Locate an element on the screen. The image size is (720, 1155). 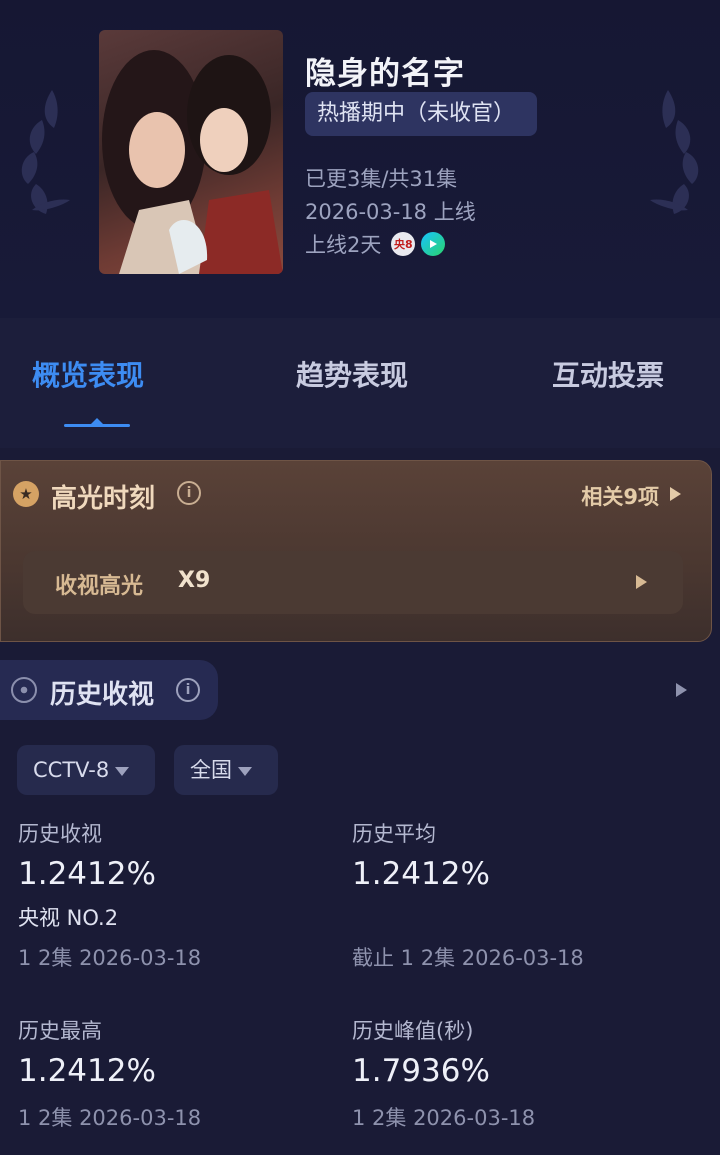
channel-select-value: CCTV-8 is located at coordinates (71, 770).